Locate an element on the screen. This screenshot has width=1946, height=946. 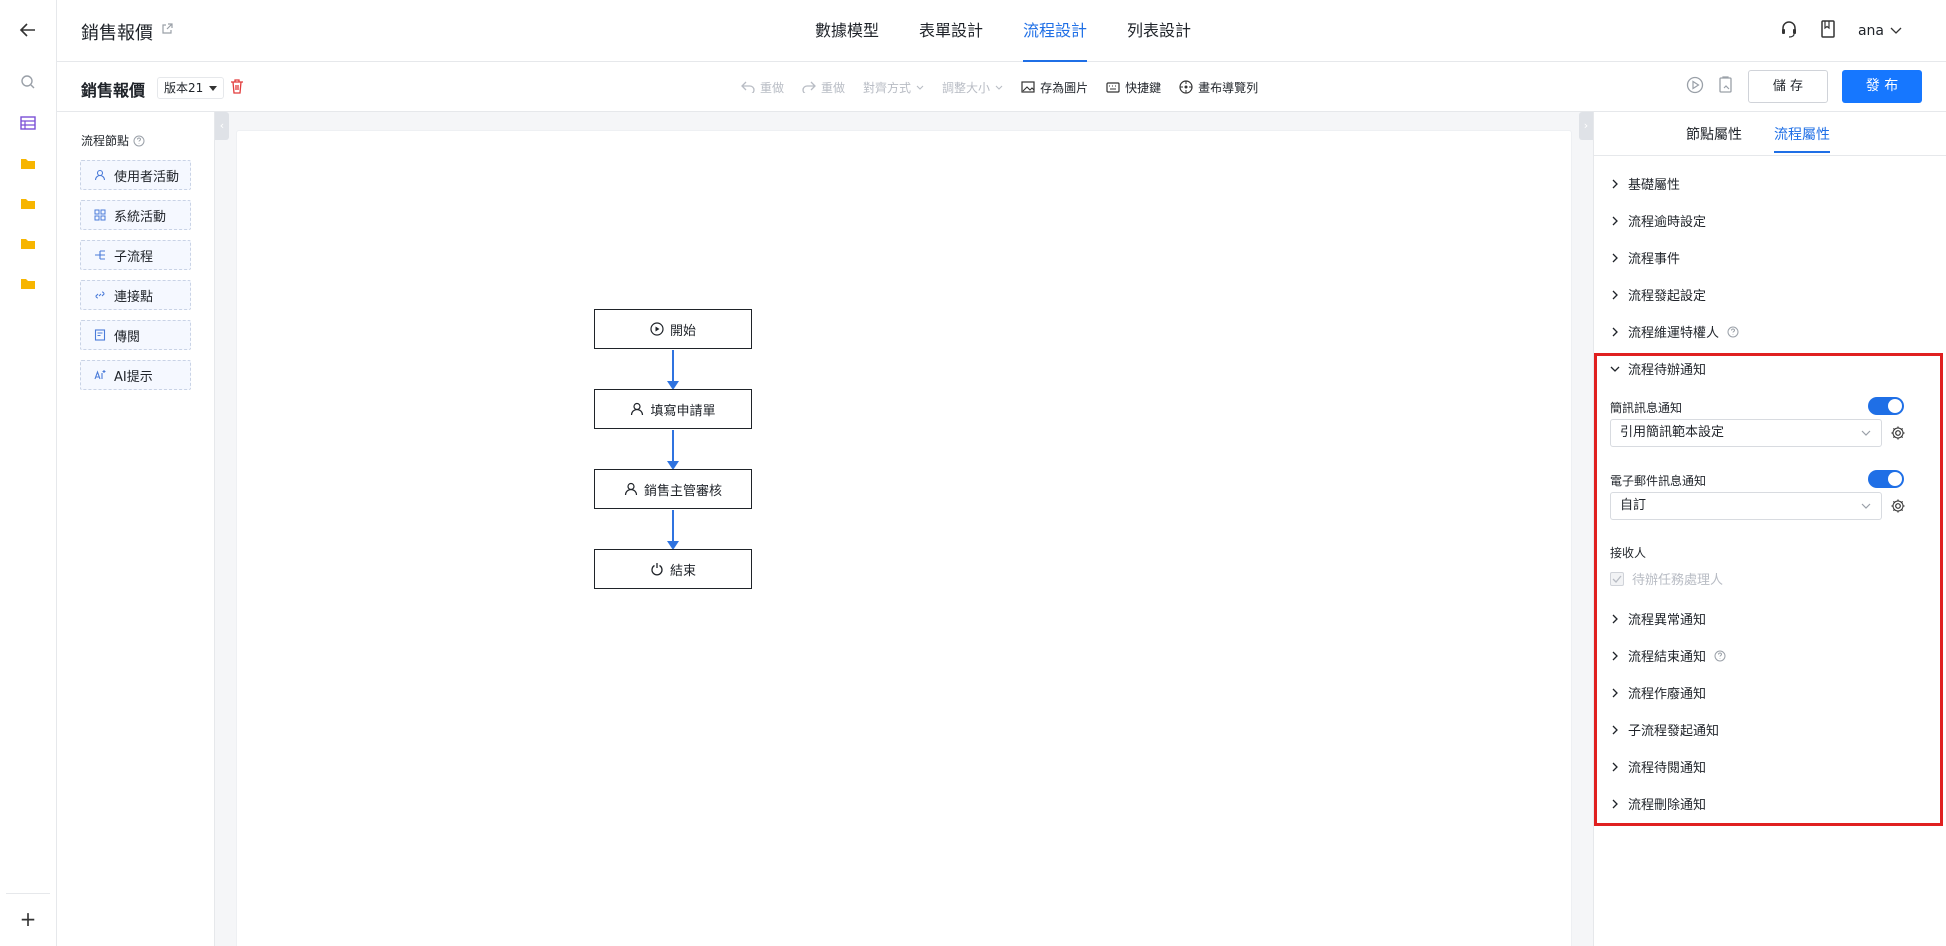
table-icon is located at coordinates (28, 123).